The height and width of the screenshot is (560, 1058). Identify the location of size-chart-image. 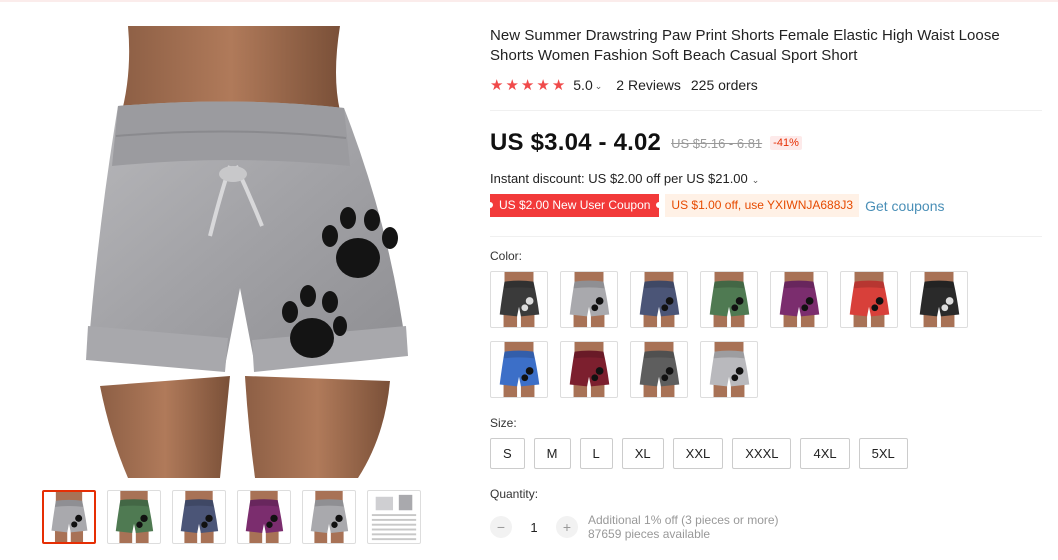
(394, 517).